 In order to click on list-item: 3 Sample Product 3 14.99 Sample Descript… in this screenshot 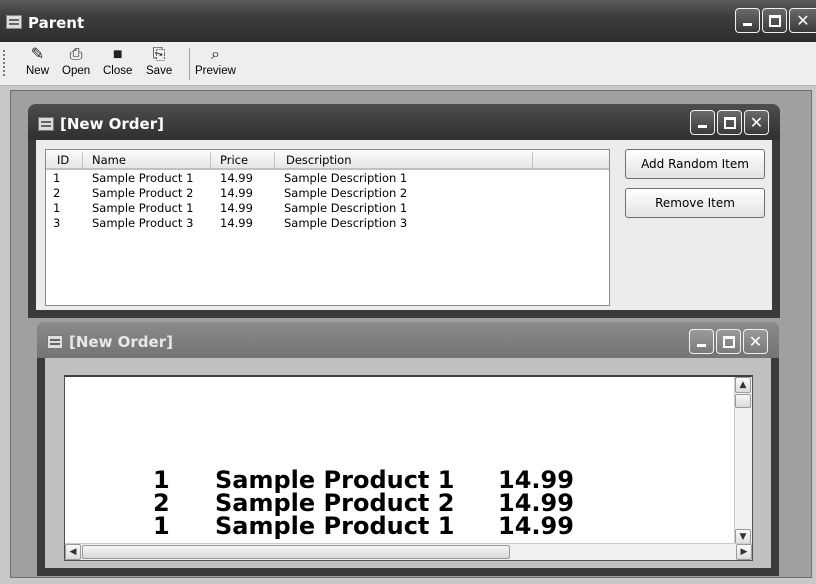, I will do `click(327, 222)`.